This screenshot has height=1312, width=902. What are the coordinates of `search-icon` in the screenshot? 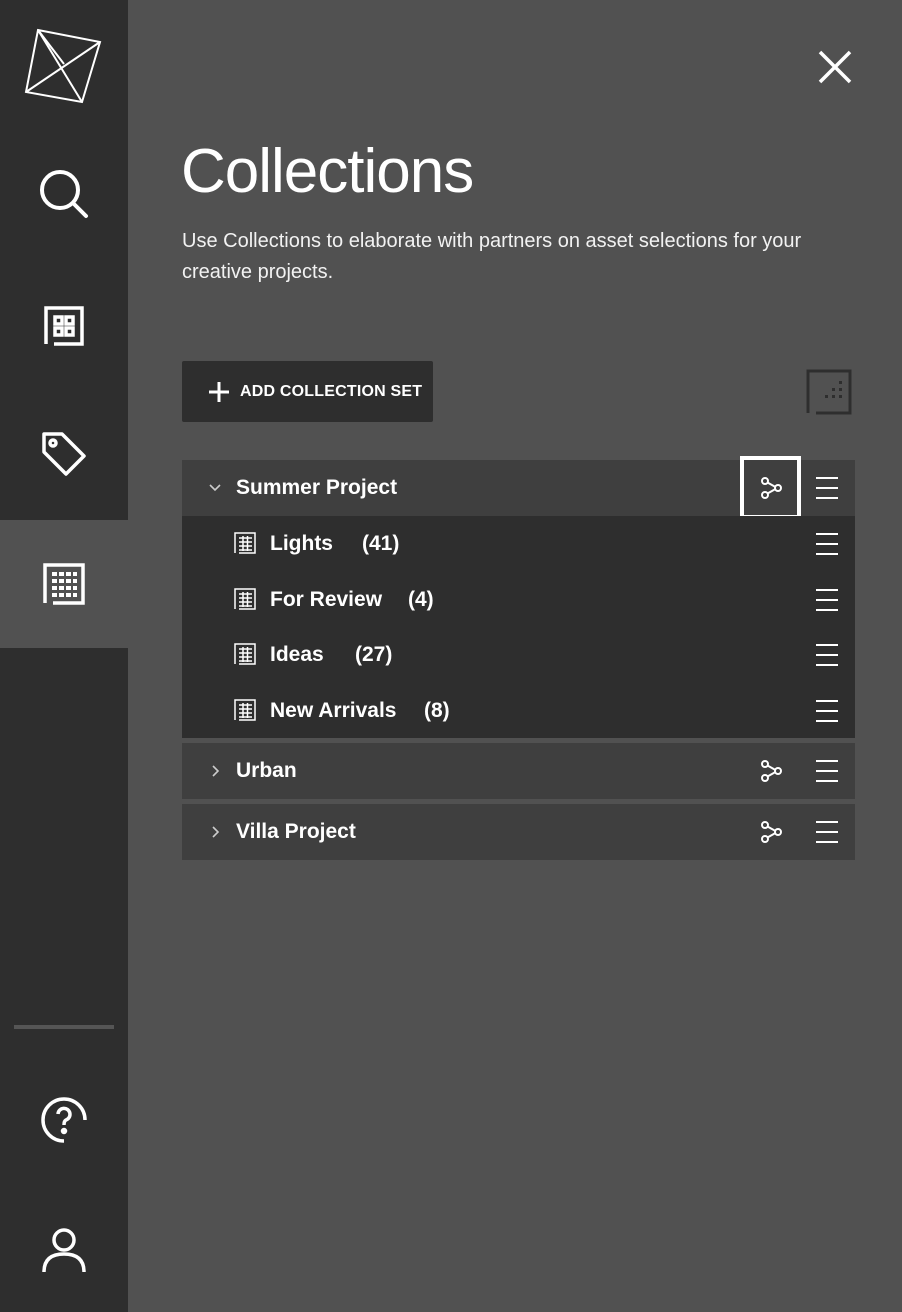 It's located at (64, 194).